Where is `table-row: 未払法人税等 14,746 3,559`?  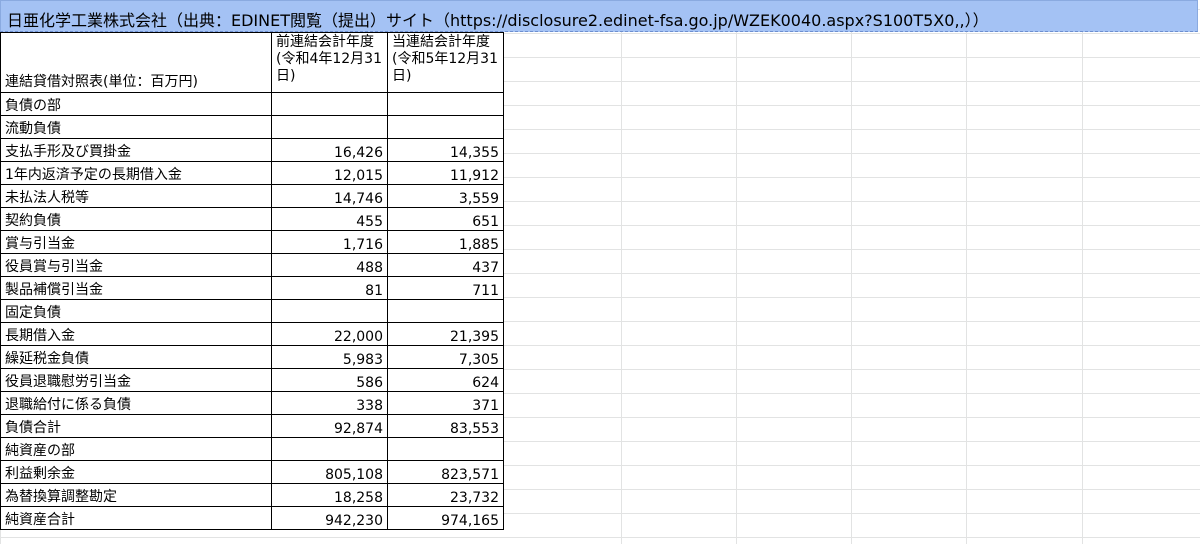 table-row: 未払法人税等 14,746 3,559 is located at coordinates (252, 196).